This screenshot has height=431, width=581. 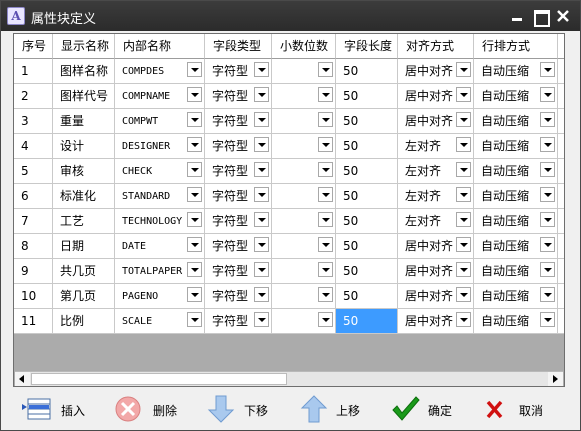 What do you see at coordinates (84, 196) in the screenshot?
I see `cell-display-name: 标准化` at bounding box center [84, 196].